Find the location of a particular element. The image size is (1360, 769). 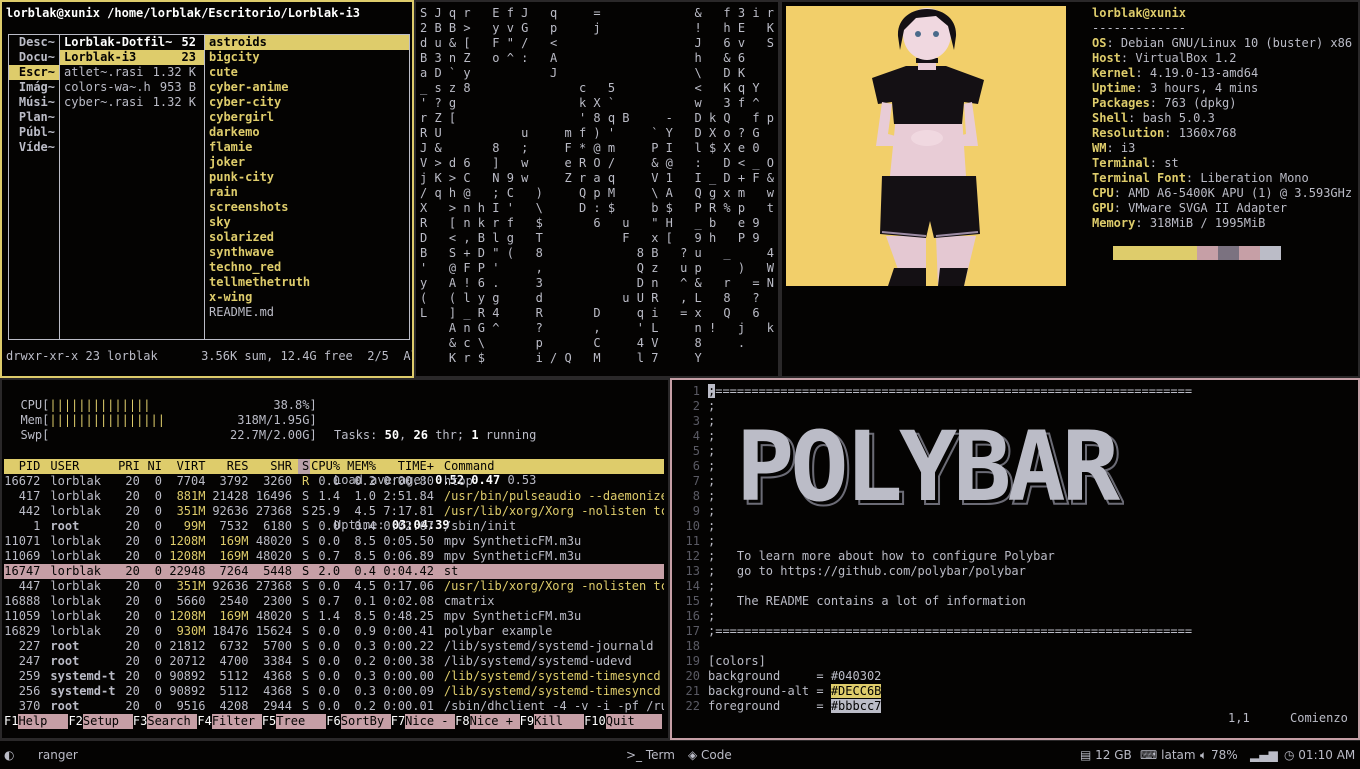

term-launcher: >_ Term is located at coordinates (650, 755).